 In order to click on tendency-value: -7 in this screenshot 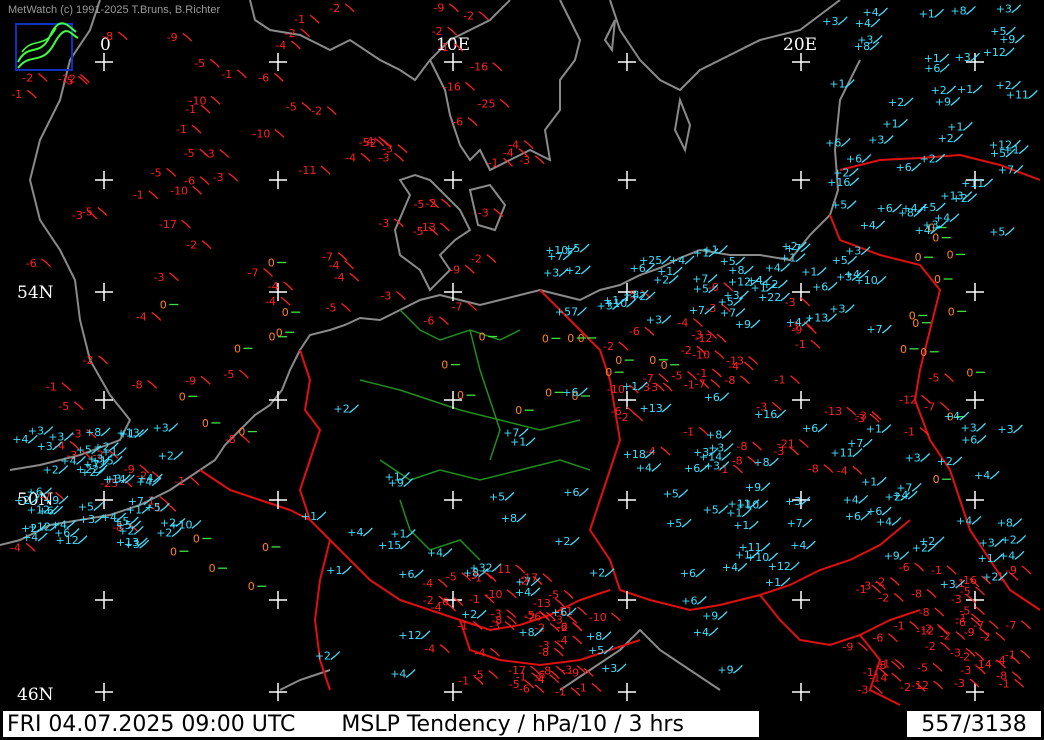, I will do `click(1010, 625)`.